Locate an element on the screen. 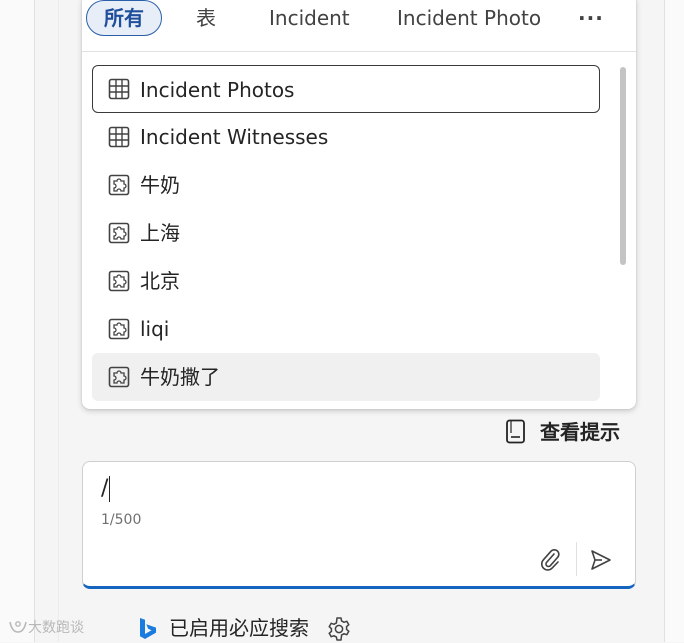  tab-tables: 表 is located at coordinates (206, 18).